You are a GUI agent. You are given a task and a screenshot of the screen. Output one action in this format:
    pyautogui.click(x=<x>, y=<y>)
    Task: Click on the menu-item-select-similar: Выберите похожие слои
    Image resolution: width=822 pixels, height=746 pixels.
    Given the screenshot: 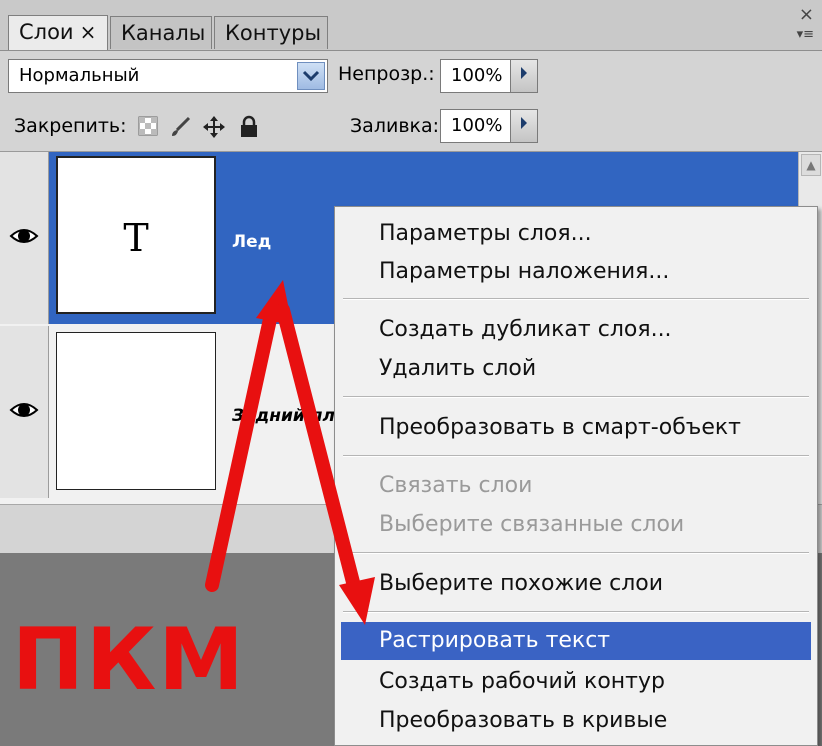 What is the action you would take?
    pyautogui.click(x=576, y=584)
    